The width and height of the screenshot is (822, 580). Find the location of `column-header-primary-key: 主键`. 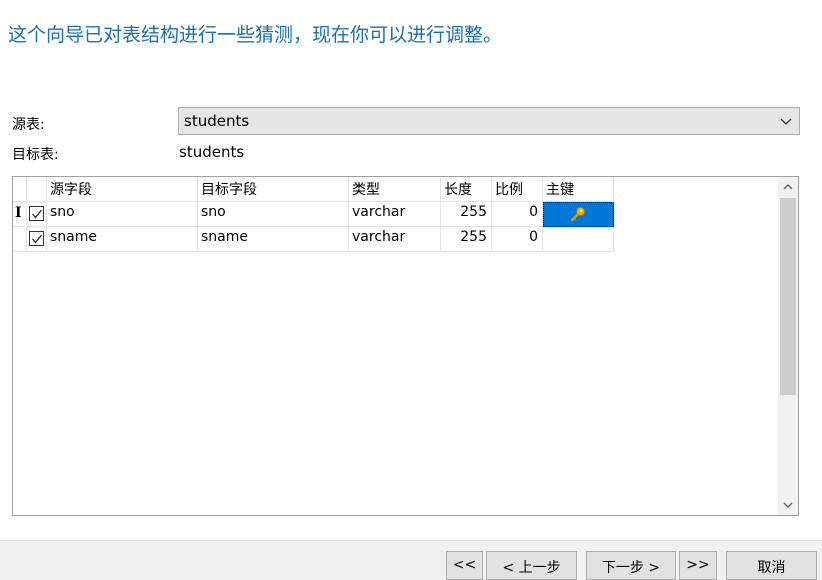

column-header-primary-key: 主键 is located at coordinates (578, 189).